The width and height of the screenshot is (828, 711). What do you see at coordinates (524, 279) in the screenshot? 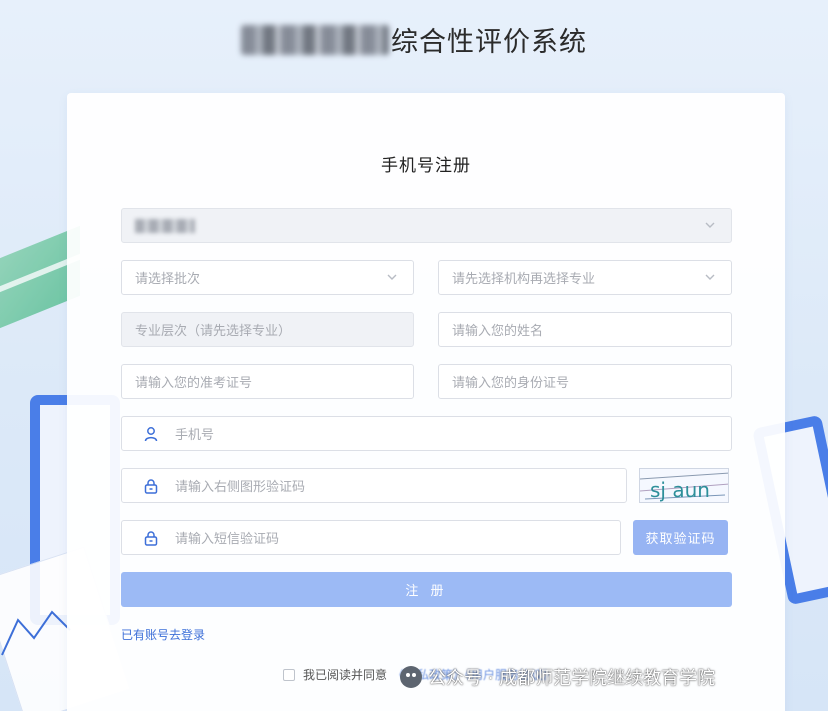
I see `institution-select-placeholder: 请先选择机构再选择专业` at bounding box center [524, 279].